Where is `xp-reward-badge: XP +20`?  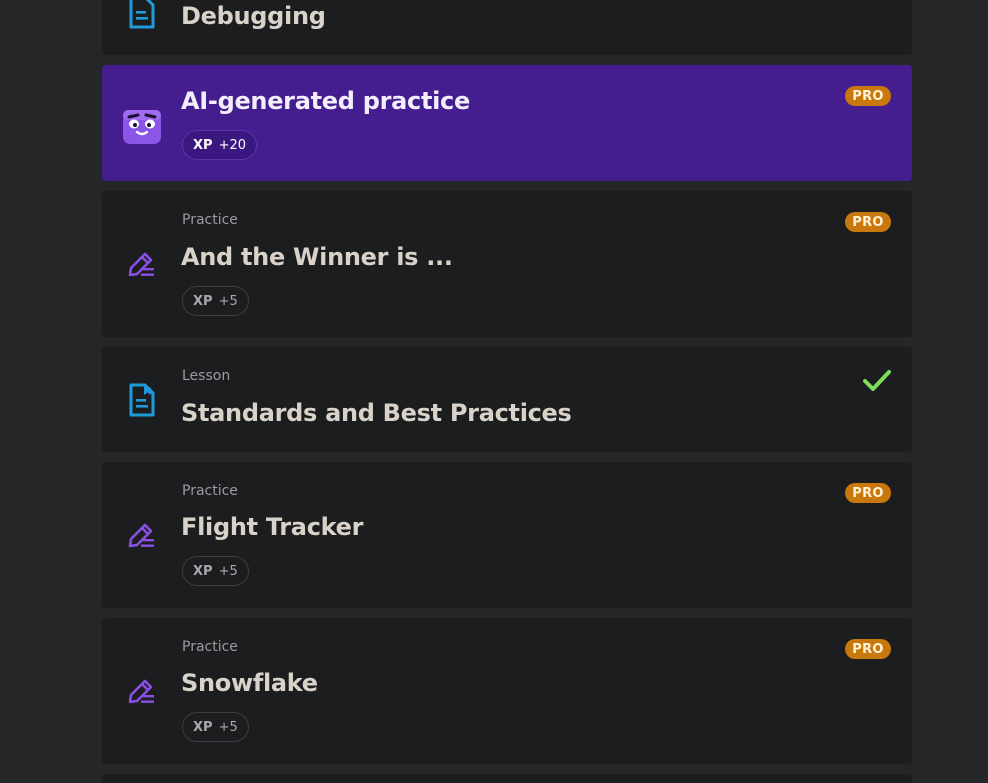 xp-reward-badge: XP +20 is located at coordinates (219, 145).